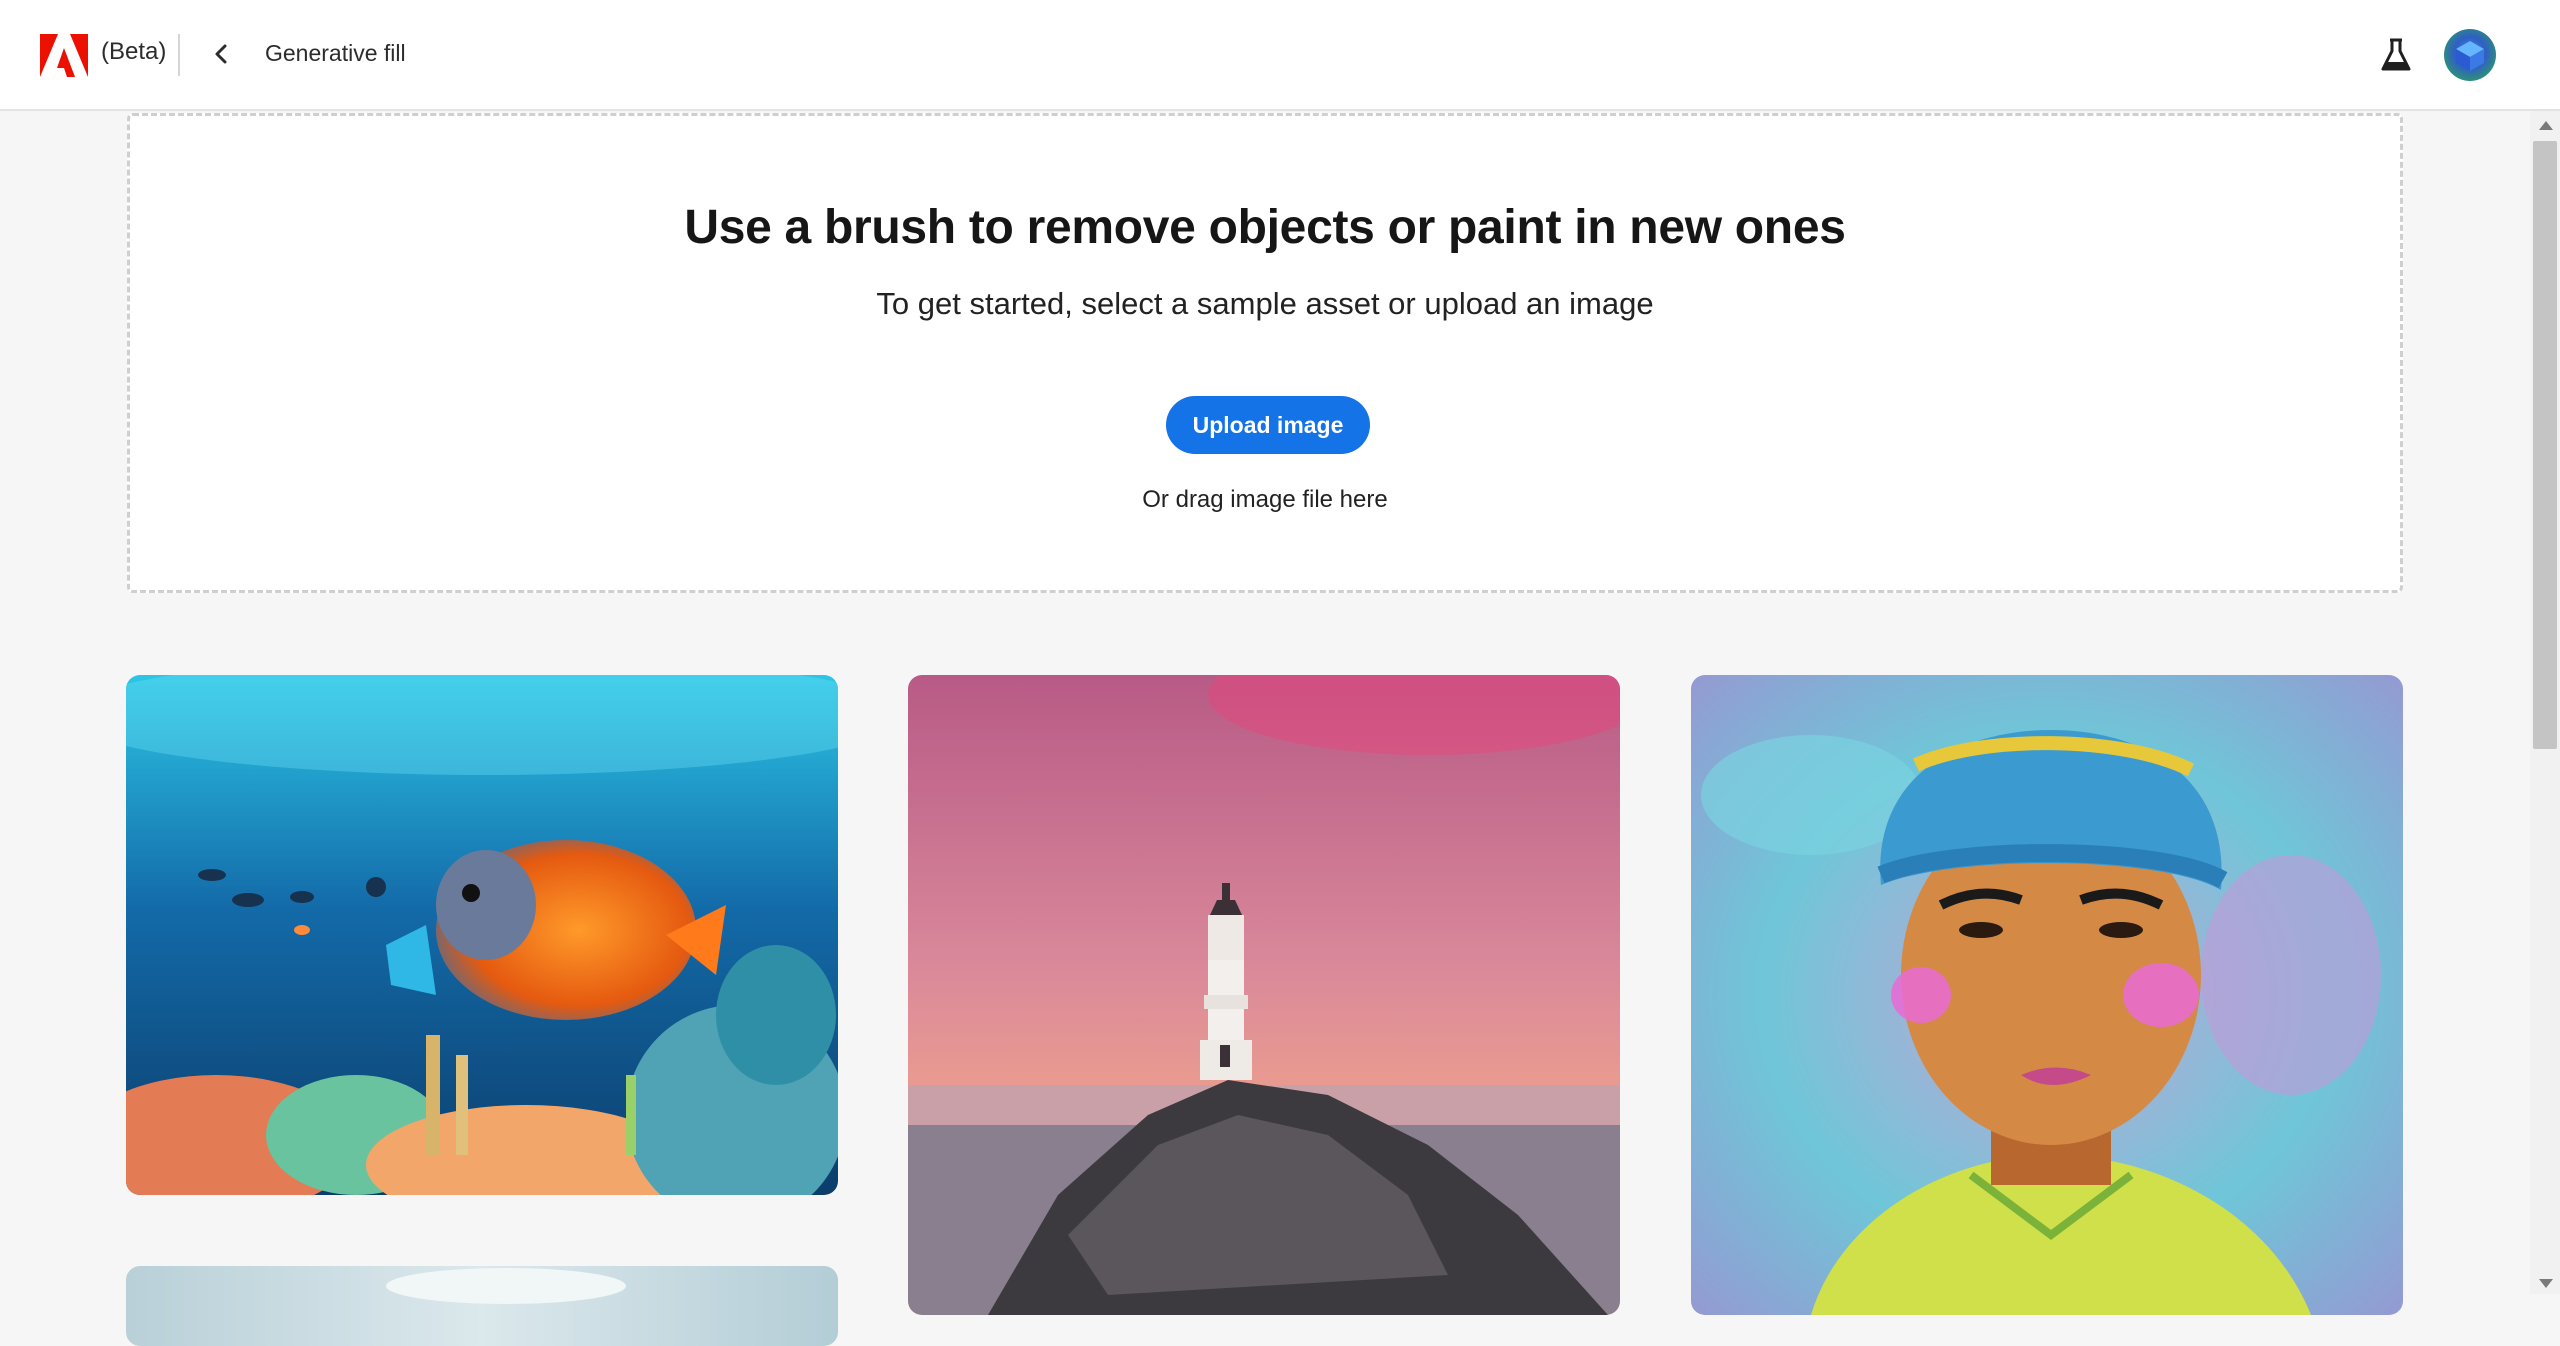 This screenshot has width=2560, height=1346. I want to click on avatar-cube-icon, so click(2470, 56).